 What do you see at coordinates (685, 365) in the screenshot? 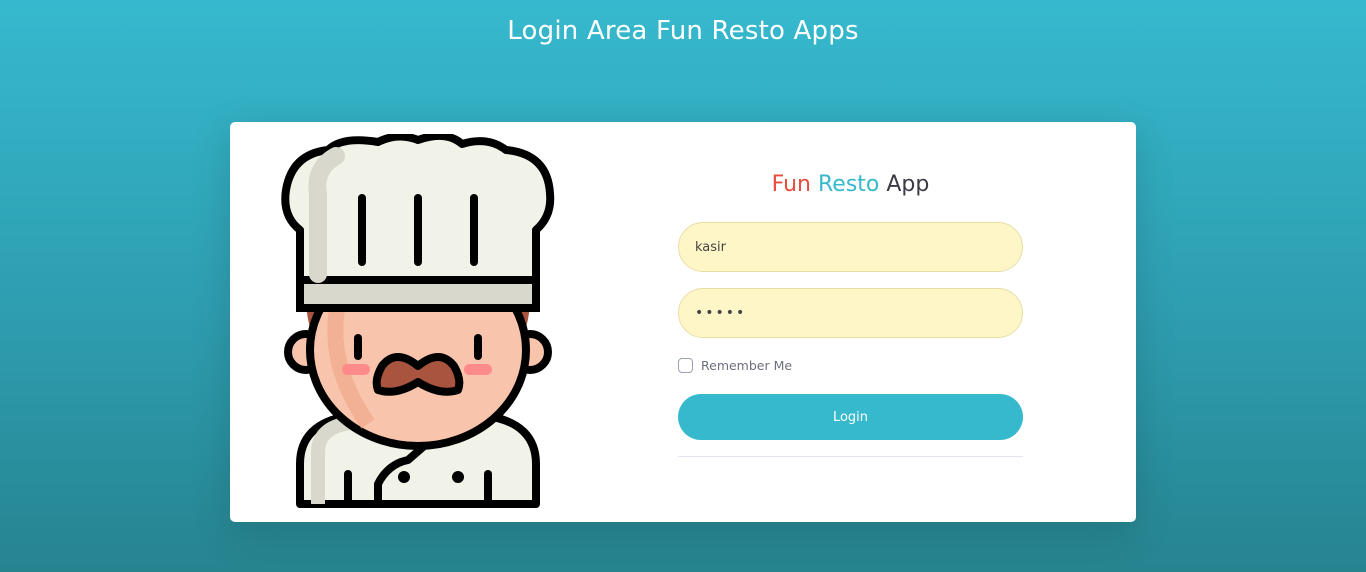
I see `remember-me-checkbox` at bounding box center [685, 365].